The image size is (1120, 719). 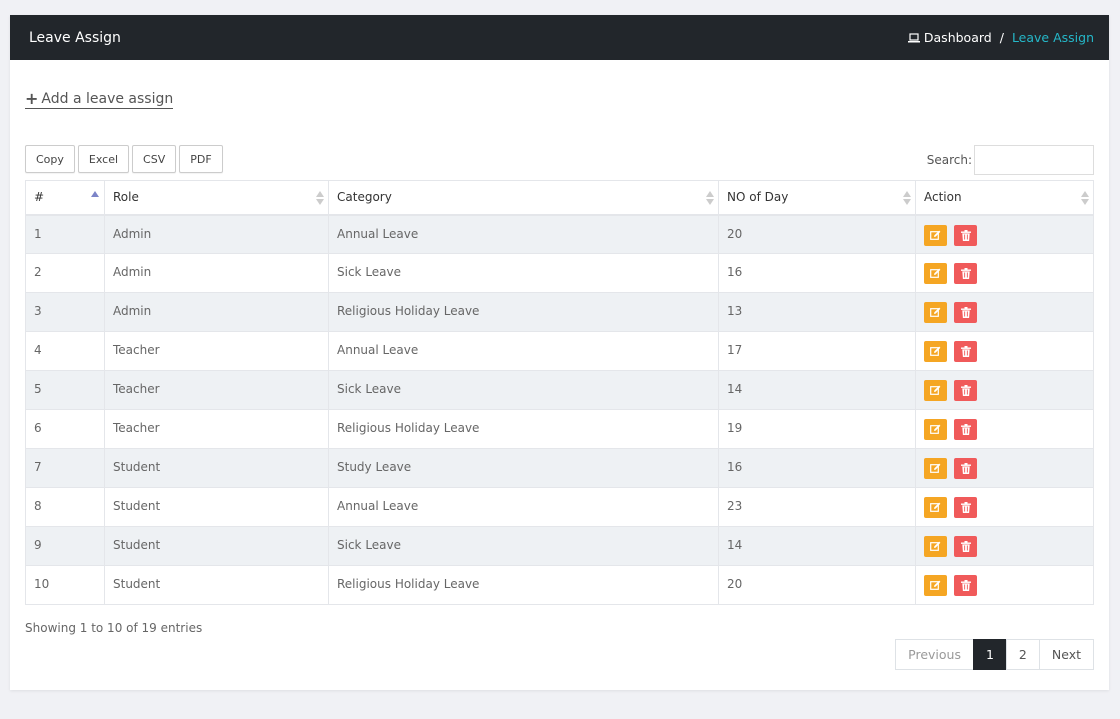 I want to click on table-row: 1 Admin Annual Leave 20, so click(x=559, y=234).